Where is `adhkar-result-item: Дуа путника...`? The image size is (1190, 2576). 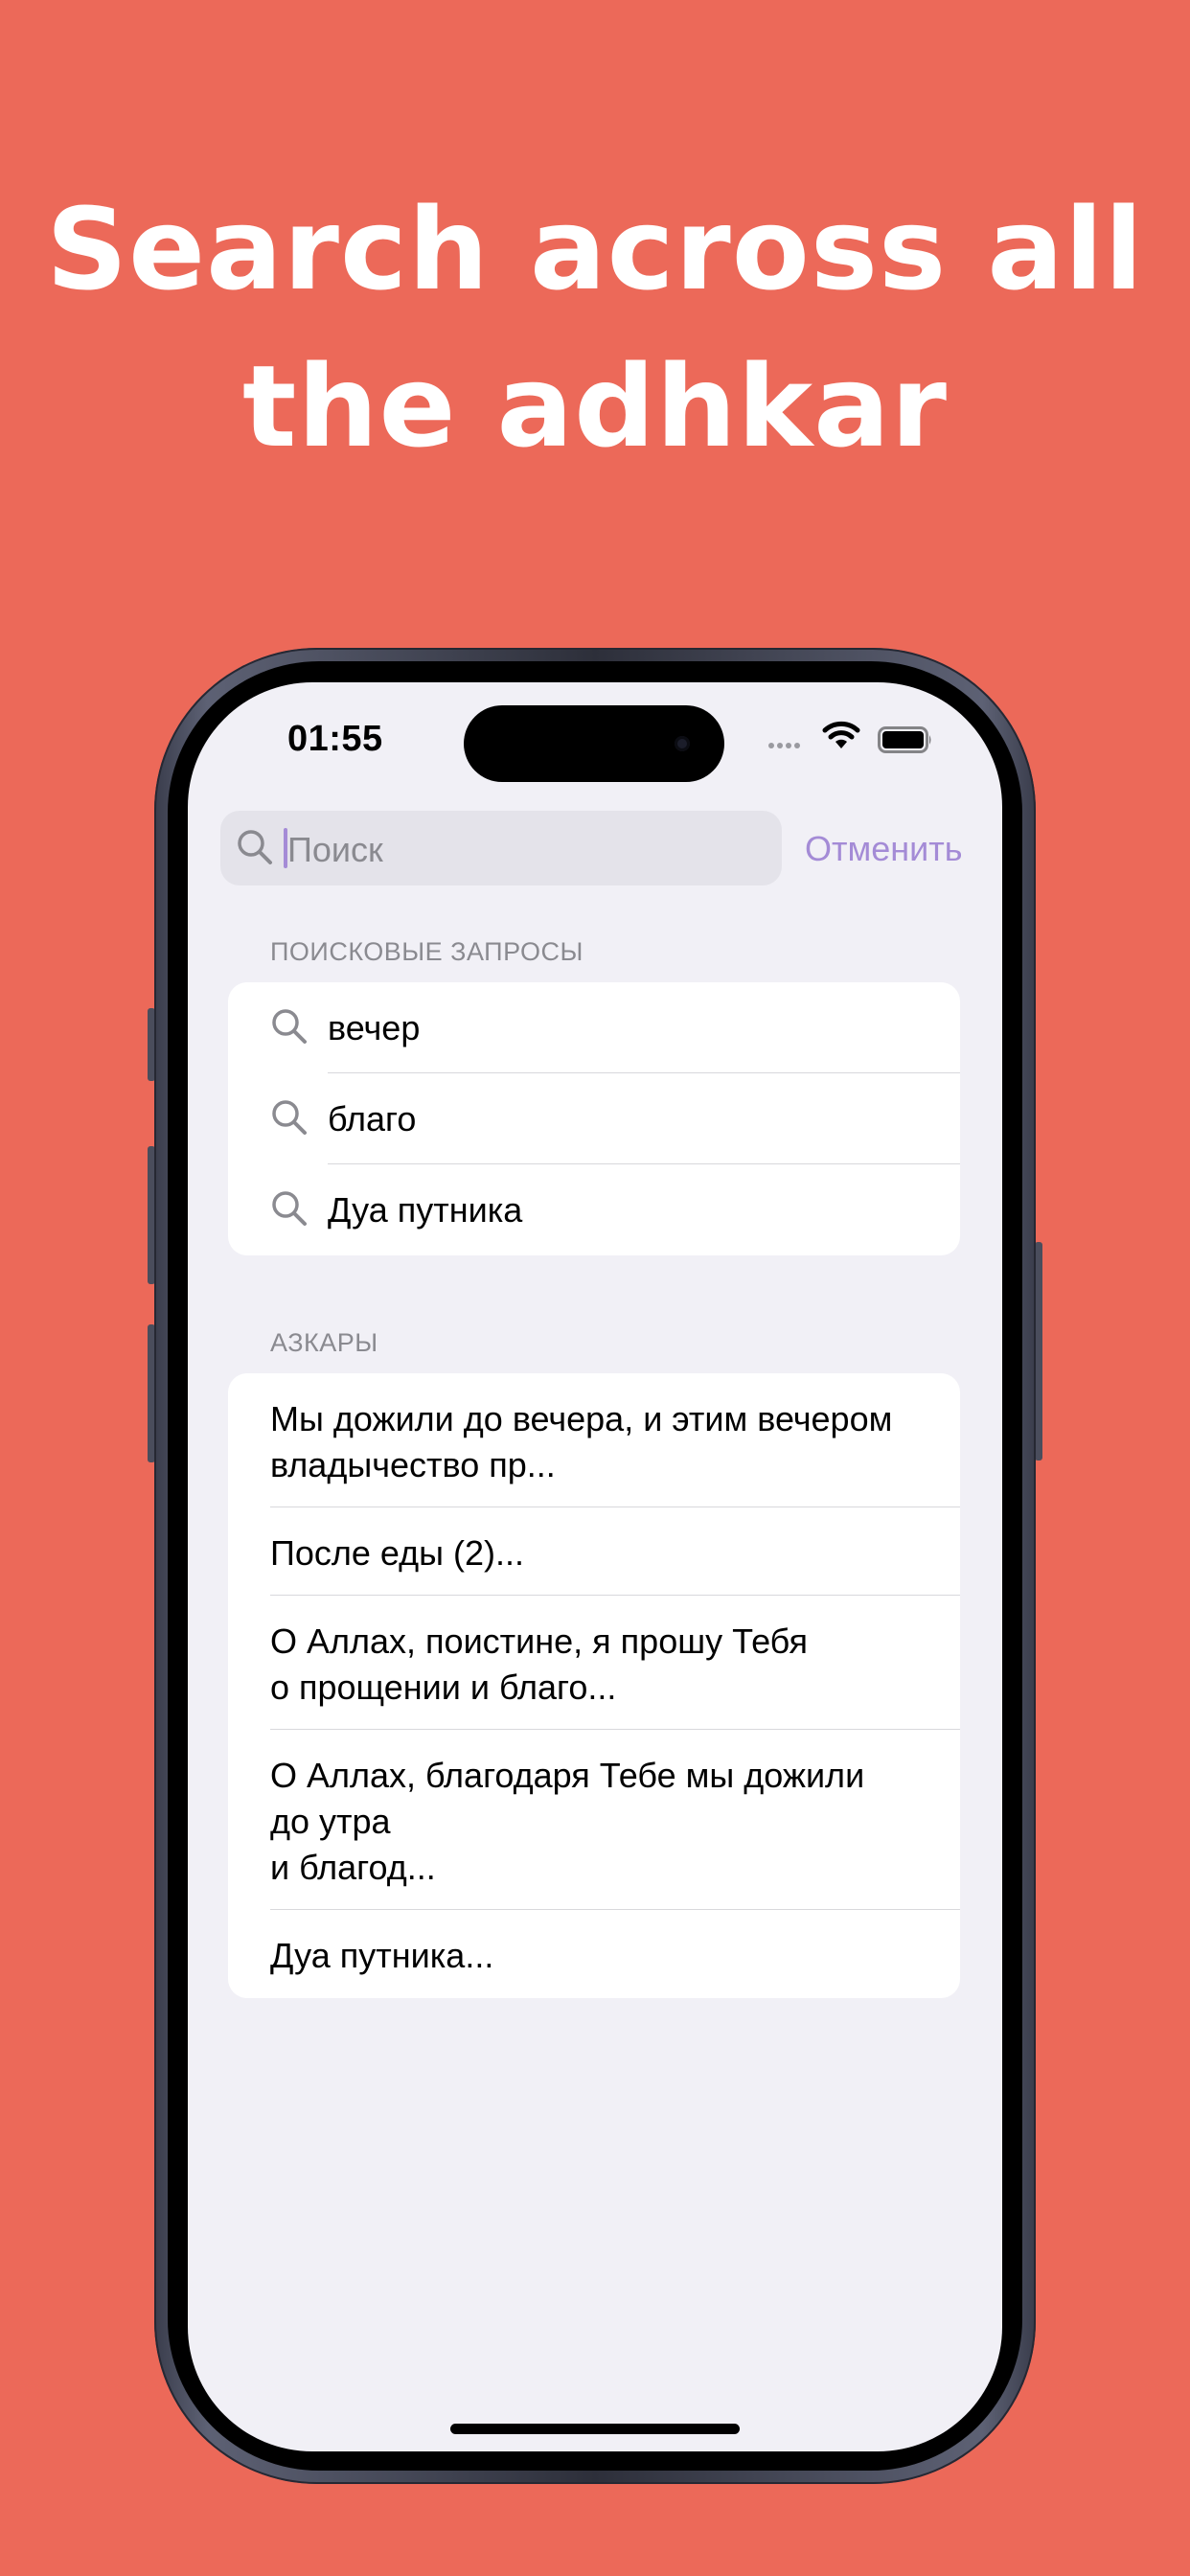 adhkar-result-item: Дуа путника... is located at coordinates (594, 1954).